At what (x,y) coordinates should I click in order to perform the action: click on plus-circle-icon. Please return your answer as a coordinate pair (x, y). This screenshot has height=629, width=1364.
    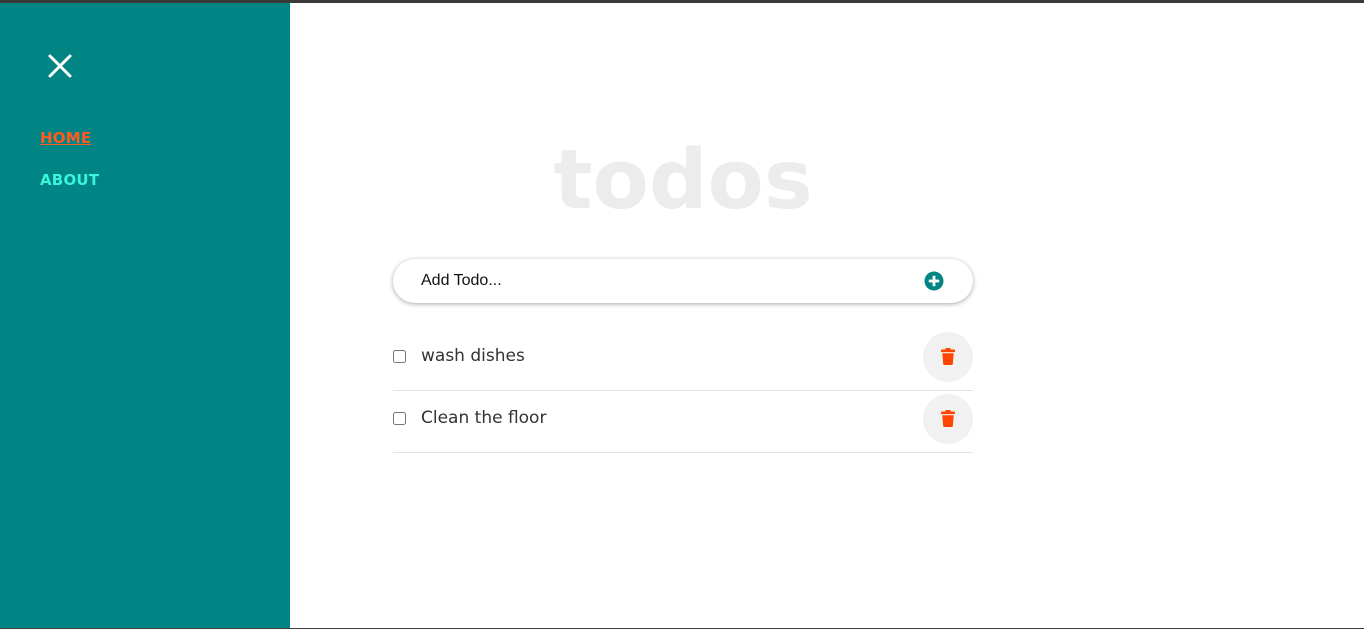
    Looking at the image, I should click on (934, 281).